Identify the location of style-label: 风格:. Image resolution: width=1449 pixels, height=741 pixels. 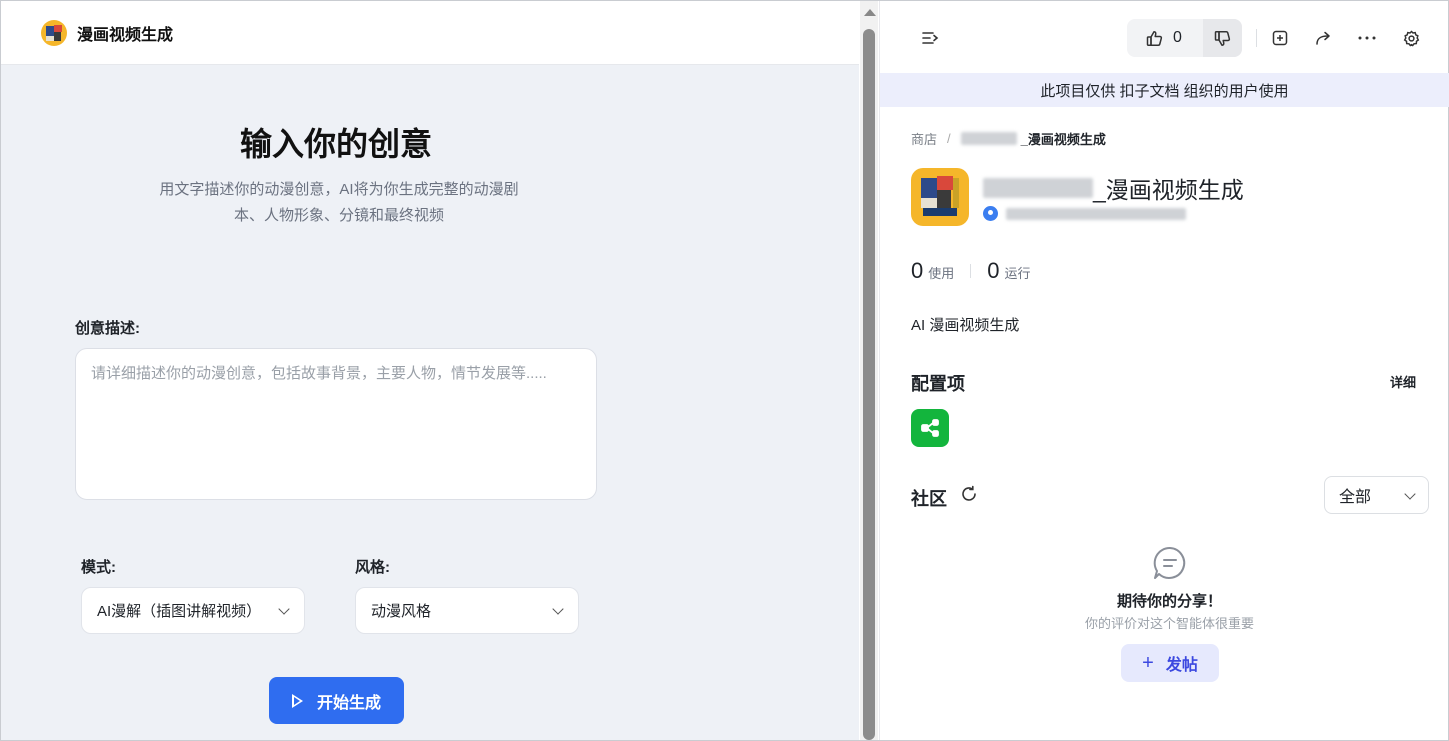
(372, 567).